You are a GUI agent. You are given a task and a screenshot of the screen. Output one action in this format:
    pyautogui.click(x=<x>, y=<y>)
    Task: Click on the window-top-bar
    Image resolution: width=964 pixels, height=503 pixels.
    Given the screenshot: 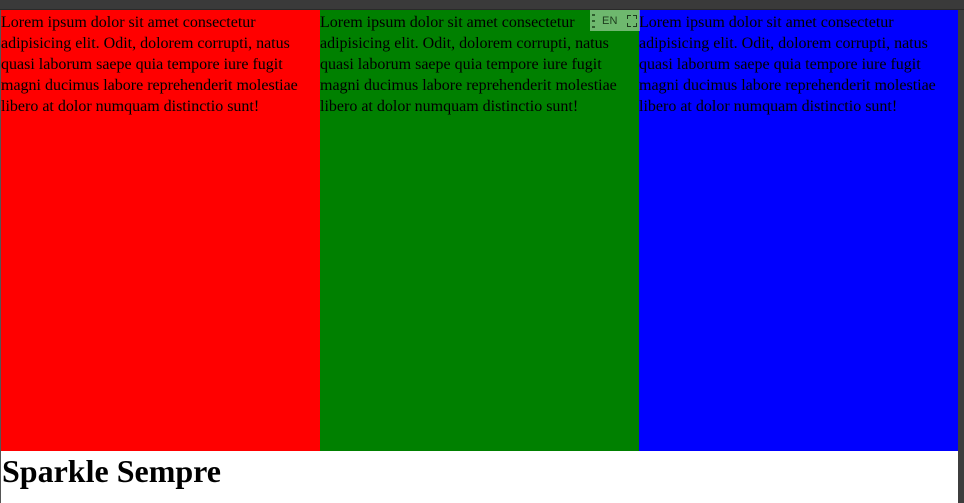 What is the action you would take?
    pyautogui.click(x=482, y=5)
    